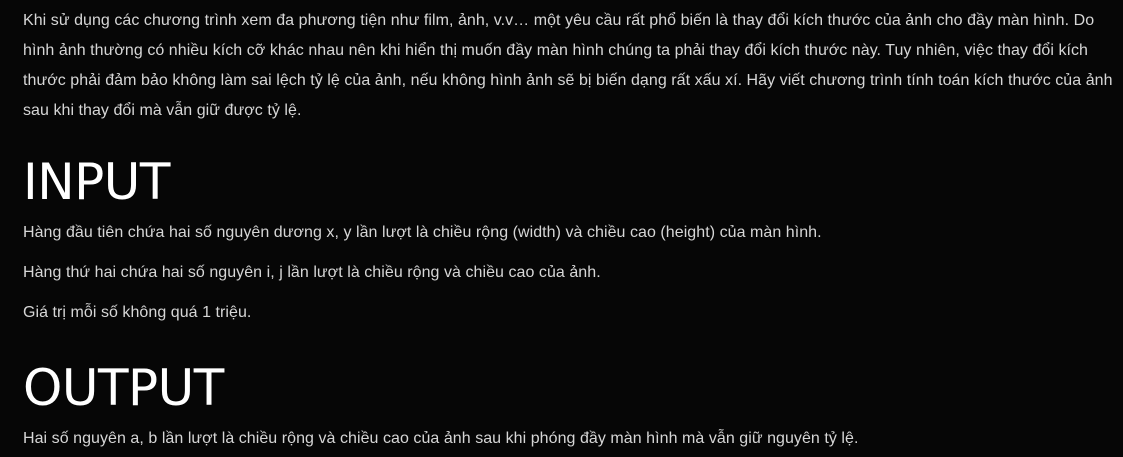  I want to click on output-heading: OUTPUT, so click(123, 388).